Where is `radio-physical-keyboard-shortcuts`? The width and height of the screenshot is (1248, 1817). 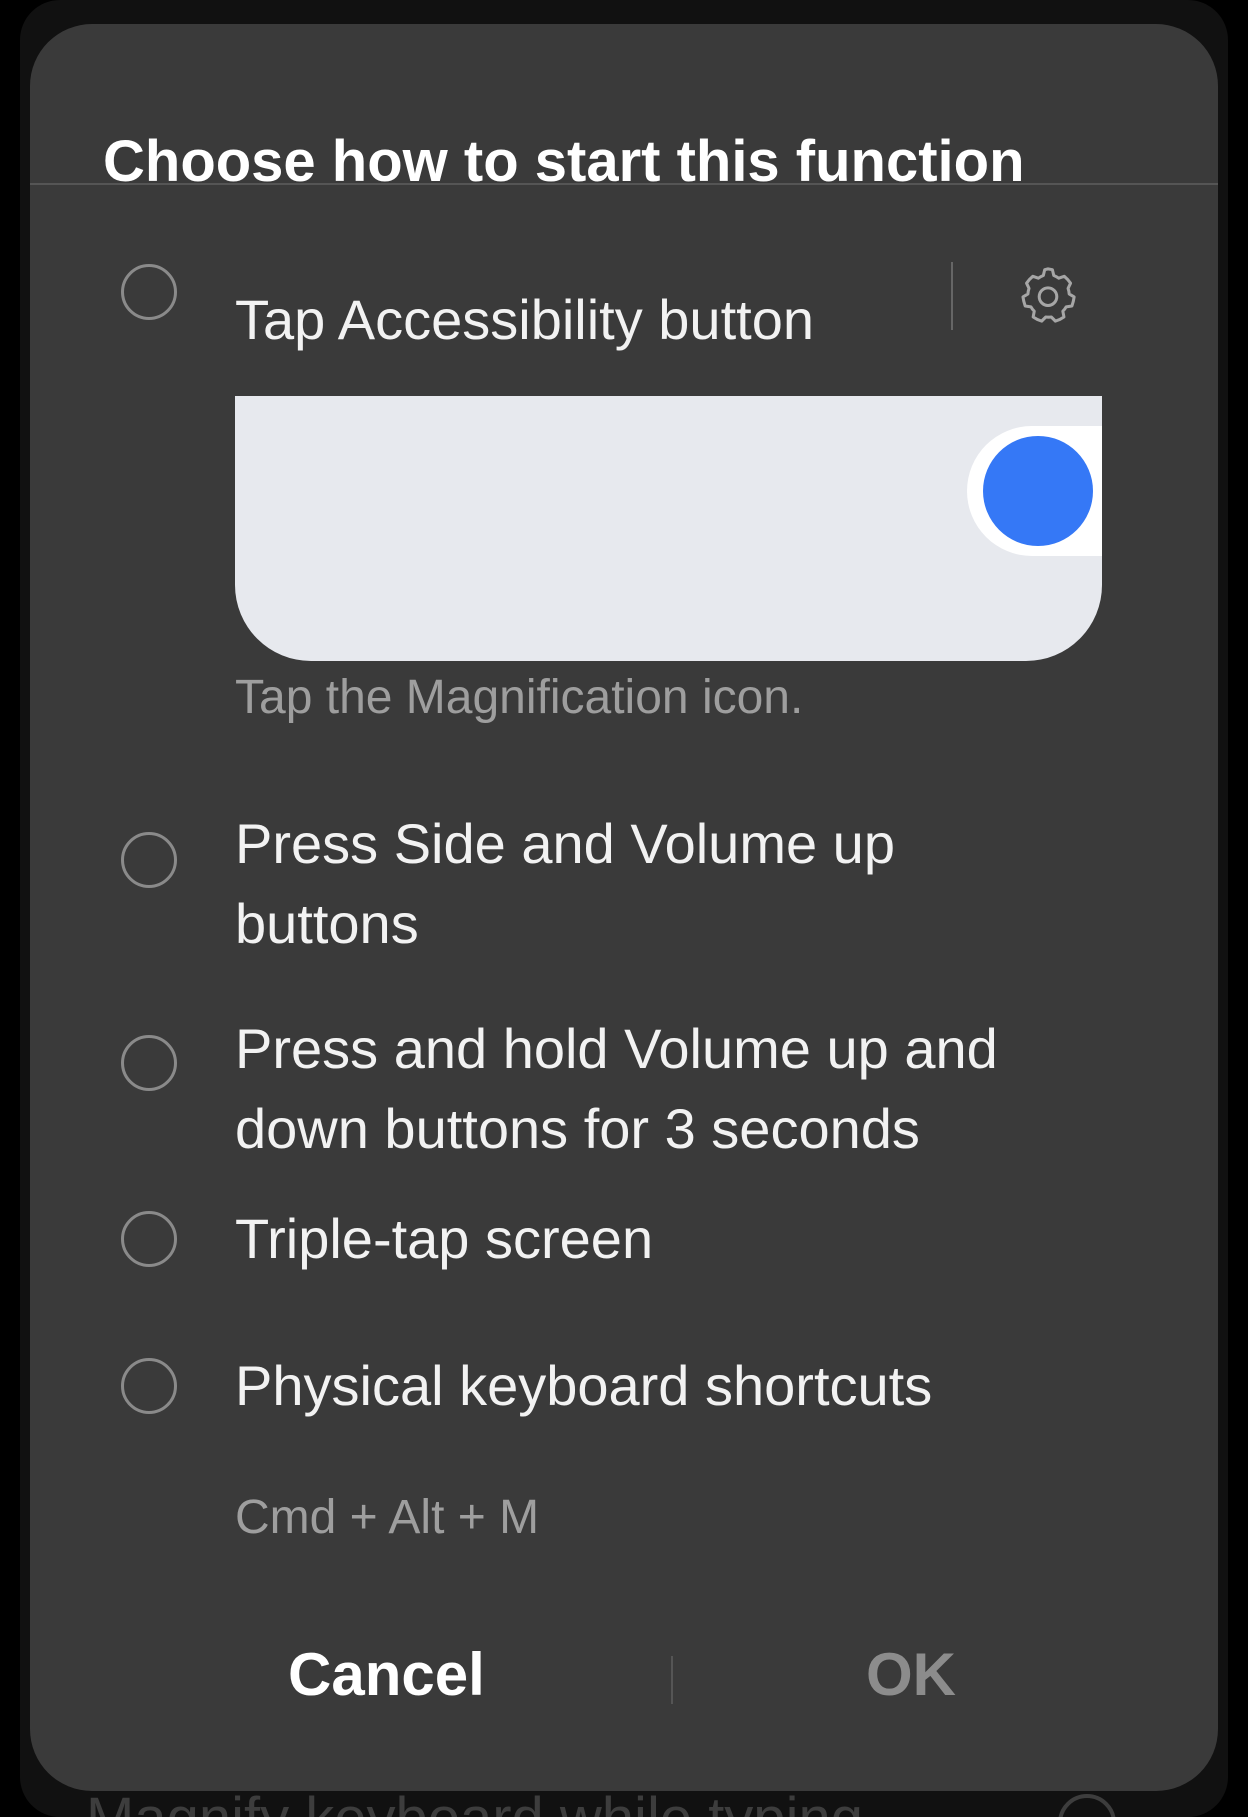 radio-physical-keyboard-shortcuts is located at coordinates (149, 1386).